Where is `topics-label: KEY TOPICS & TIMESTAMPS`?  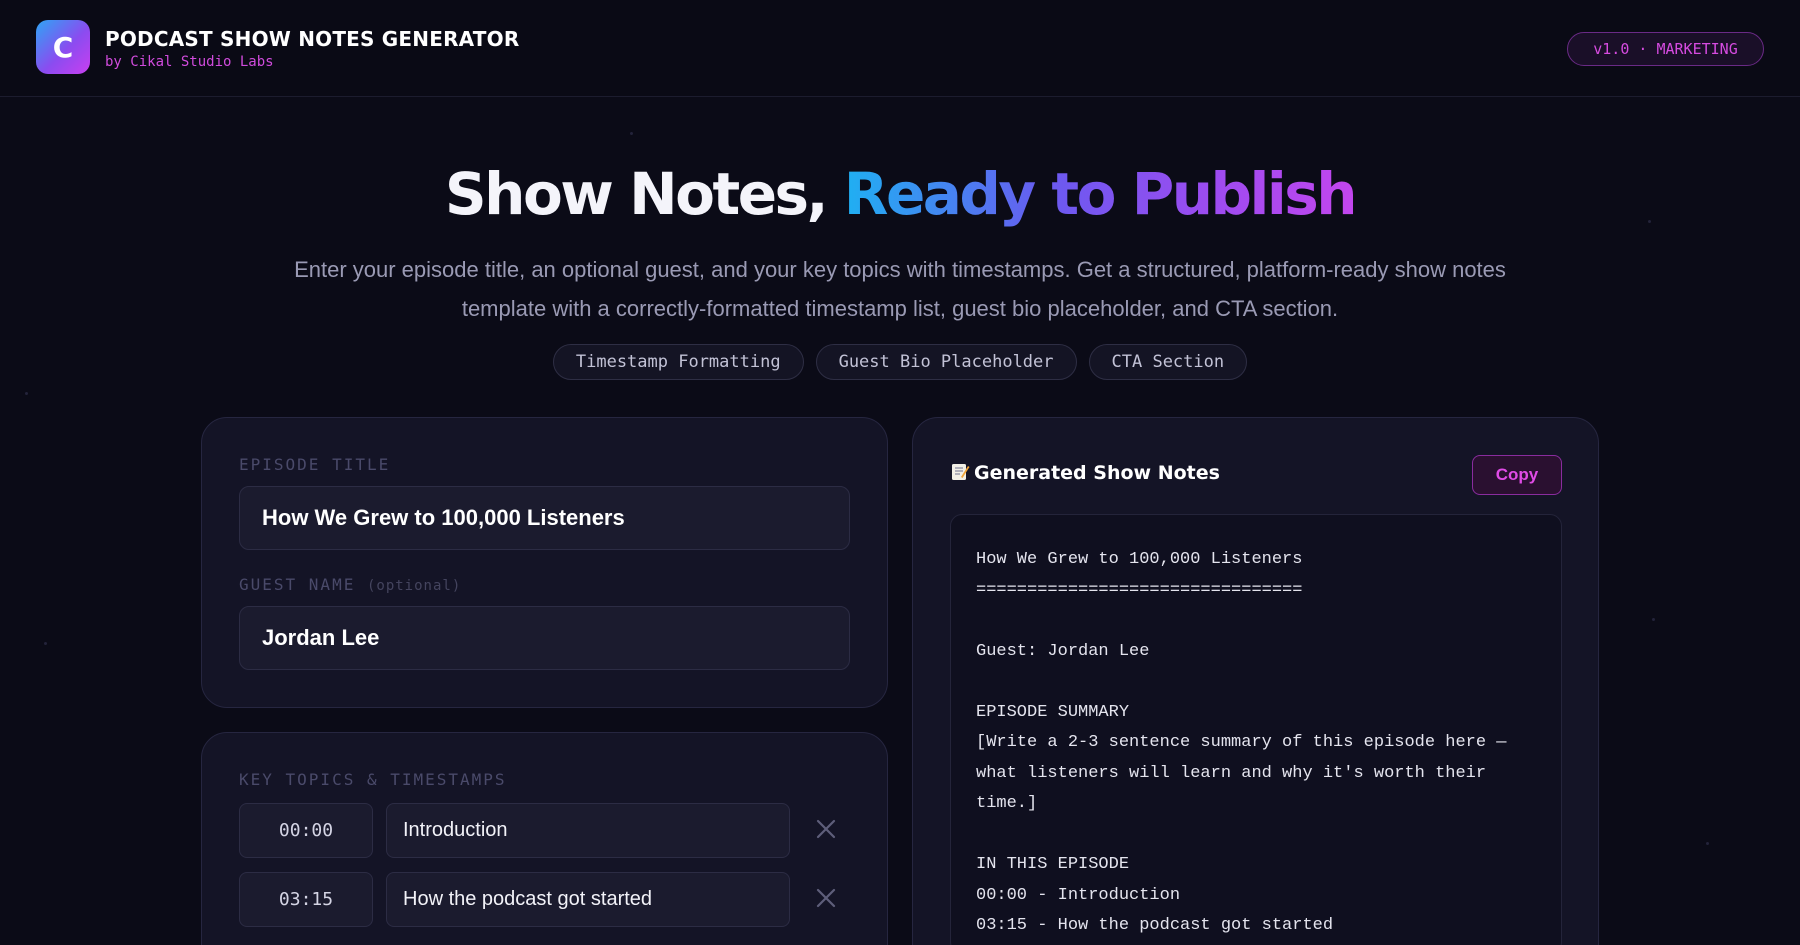 topics-label: KEY TOPICS & TIMESTAMPS is located at coordinates (373, 779).